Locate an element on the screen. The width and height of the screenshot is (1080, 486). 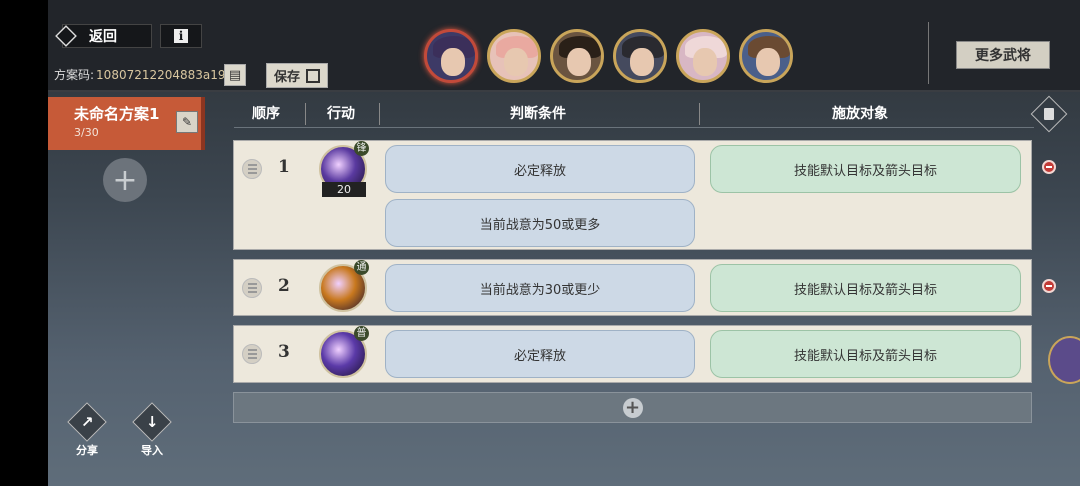
header-target: 施放对象 is located at coordinates (860, 114).